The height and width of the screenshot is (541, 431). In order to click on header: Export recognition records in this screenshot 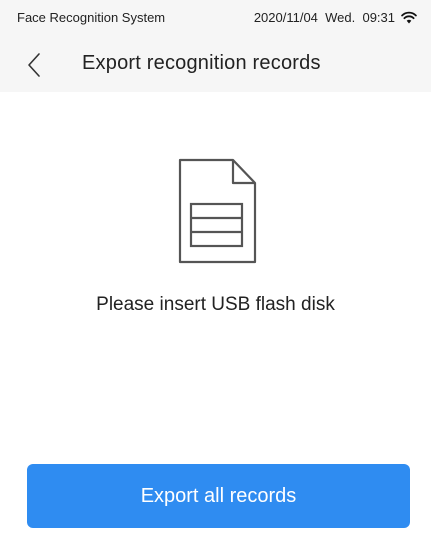, I will do `click(215, 65)`.